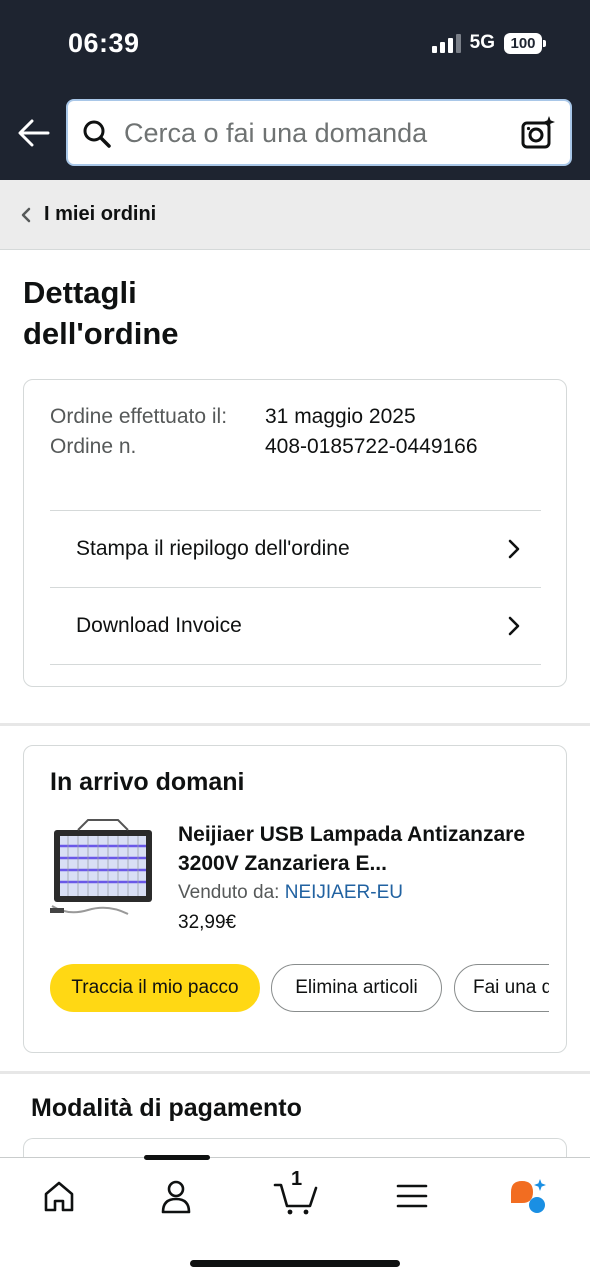 Image resolution: width=590 pixels, height=1280 pixels. Describe the element at coordinates (371, 432) in the screenshot. I see `order-info-values: 31 maggio 2025 408-0185722-0449166` at that location.